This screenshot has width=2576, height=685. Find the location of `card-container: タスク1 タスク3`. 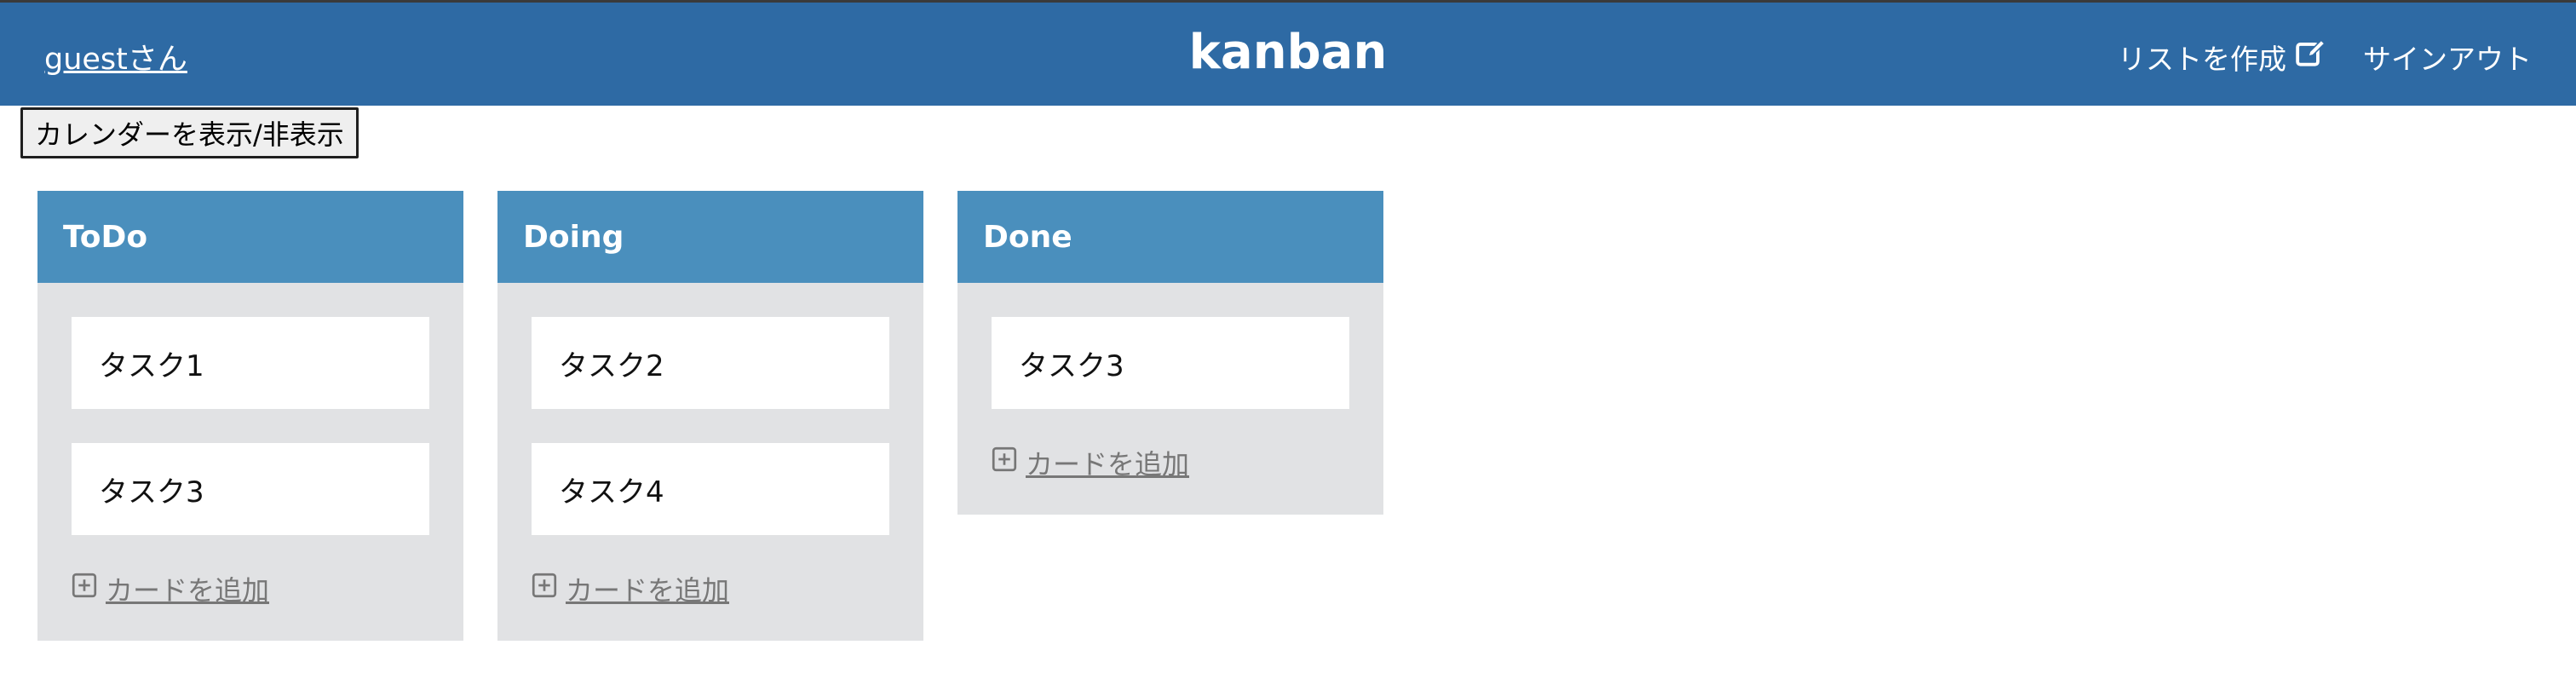

card-container: タスク1 タスク3 is located at coordinates (250, 409).